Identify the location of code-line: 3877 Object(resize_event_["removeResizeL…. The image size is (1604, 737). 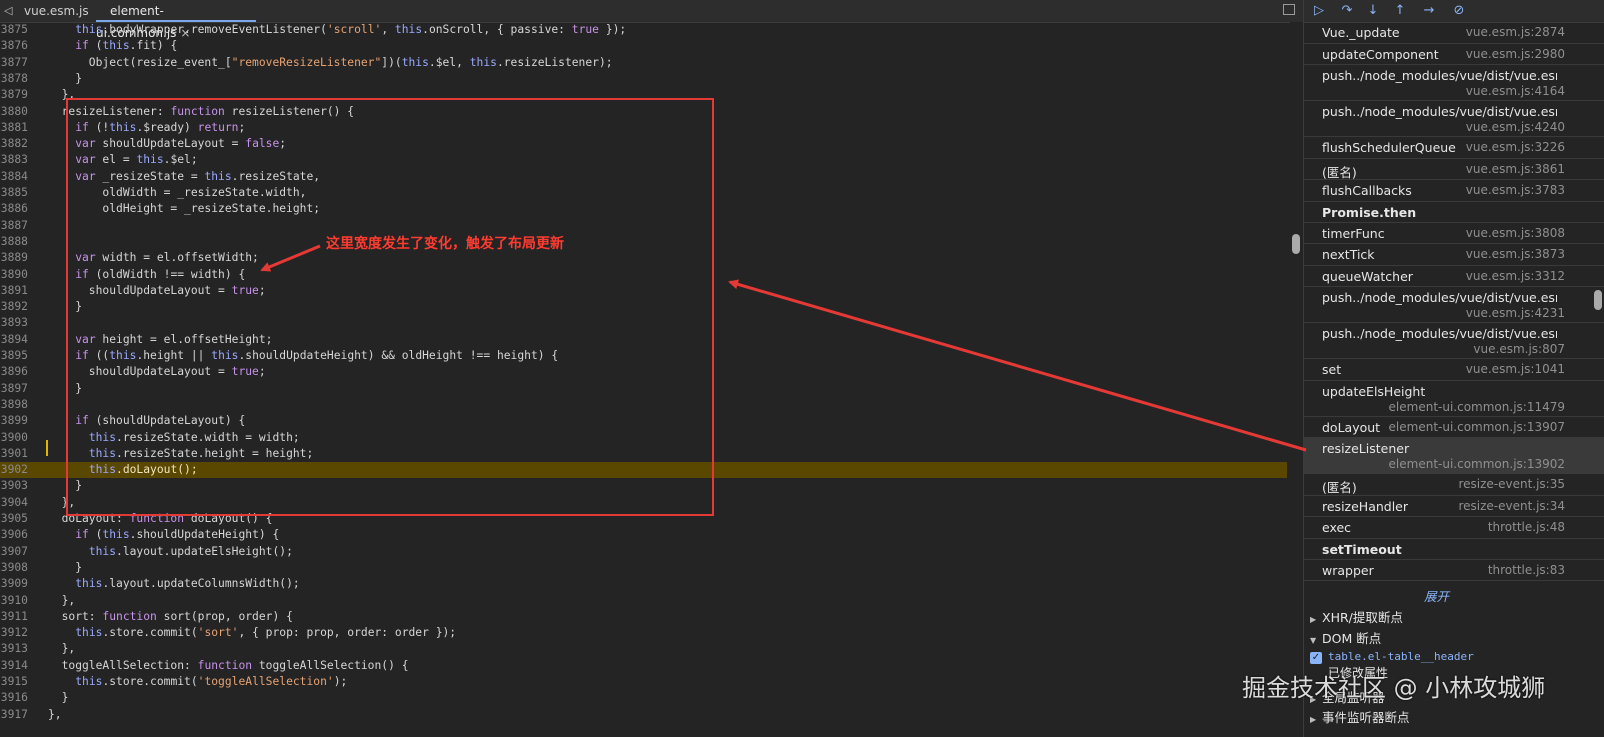
(643, 63).